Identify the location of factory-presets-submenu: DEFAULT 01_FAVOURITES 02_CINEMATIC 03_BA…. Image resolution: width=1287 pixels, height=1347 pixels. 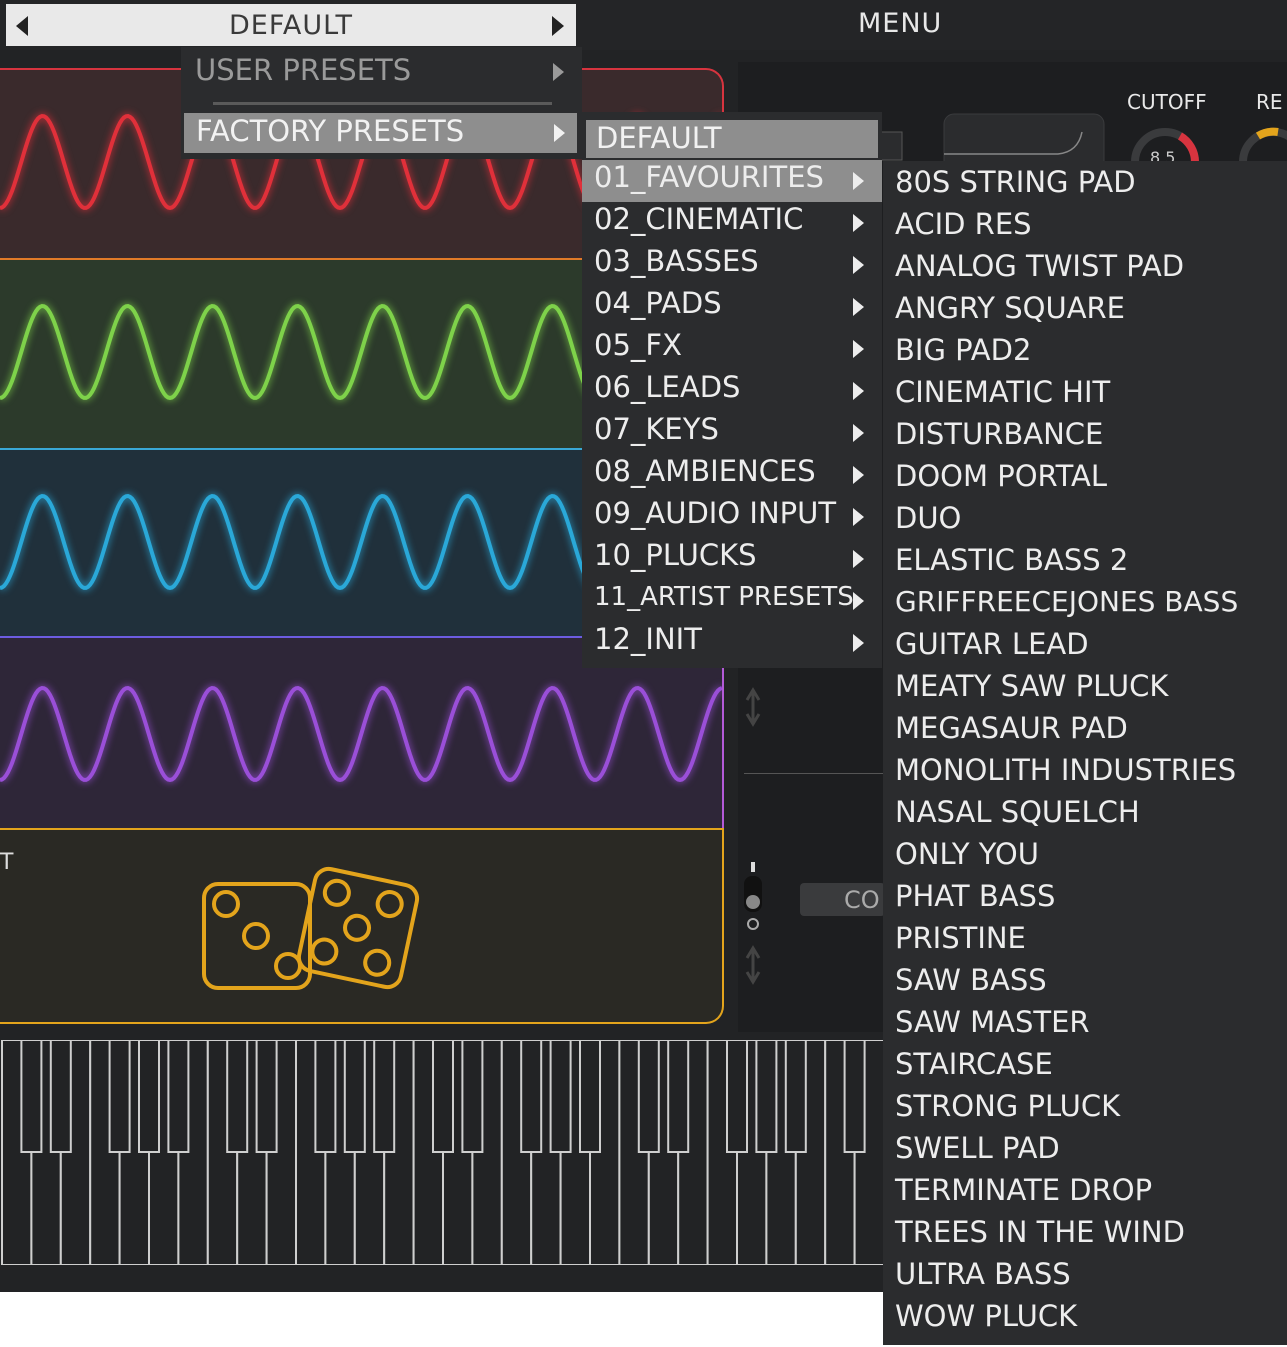
(732, 390).